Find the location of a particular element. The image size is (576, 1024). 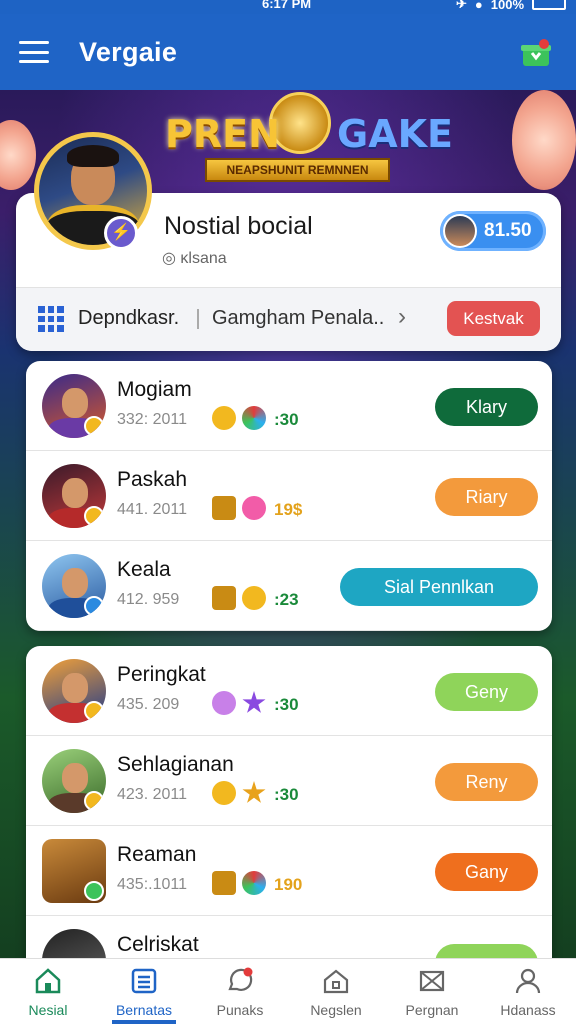

tab-label: Bernatas is located at coordinates (144, 1010).